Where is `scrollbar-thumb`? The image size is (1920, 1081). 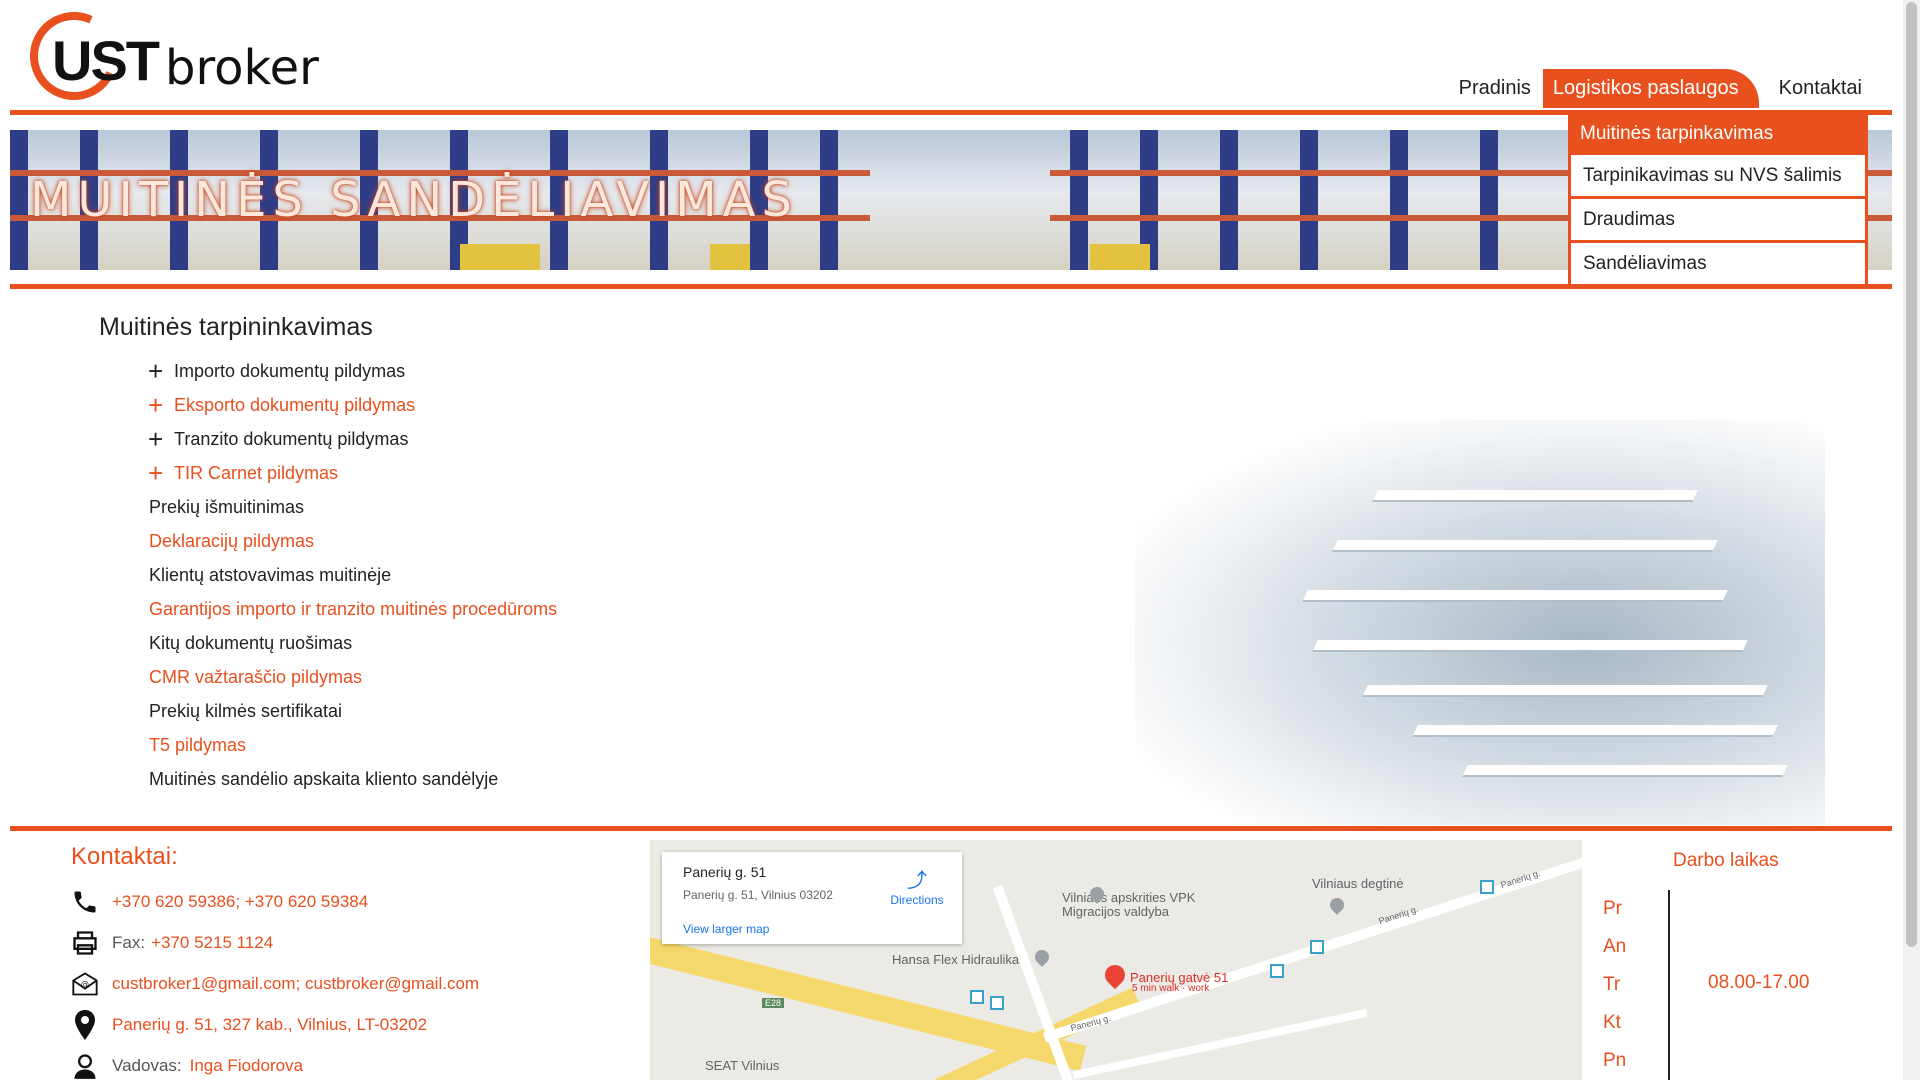 scrollbar-thumb is located at coordinates (1911, 474).